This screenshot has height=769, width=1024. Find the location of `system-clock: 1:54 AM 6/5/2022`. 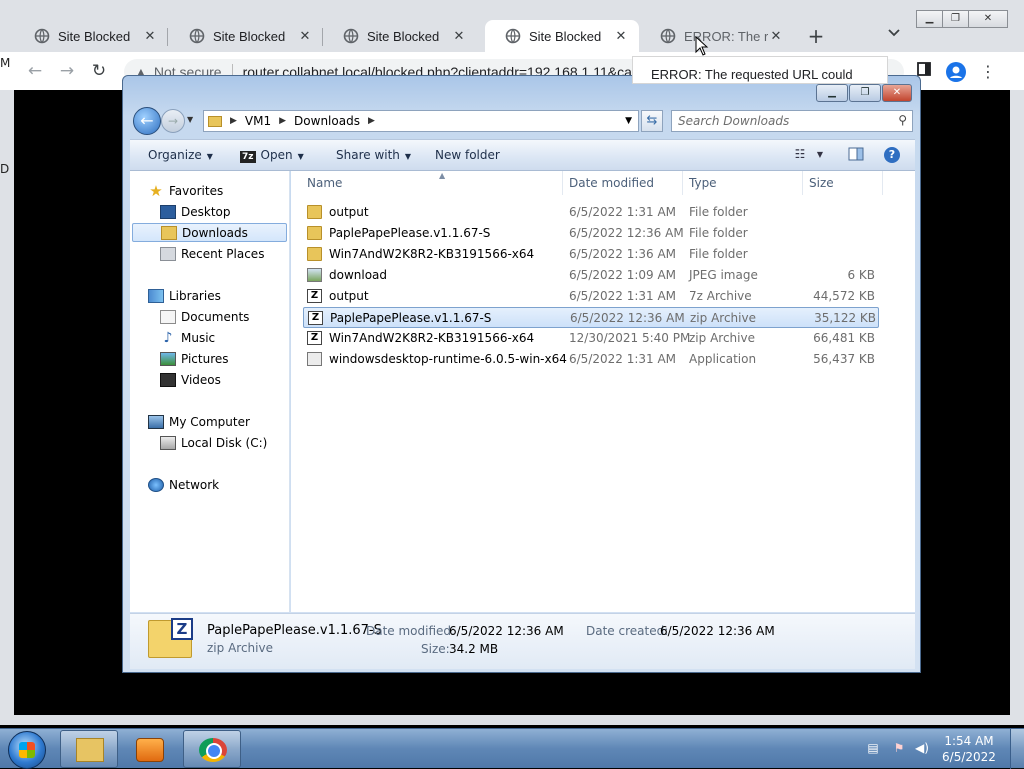

system-clock: 1:54 AM 6/5/2022 is located at coordinates (969, 749).